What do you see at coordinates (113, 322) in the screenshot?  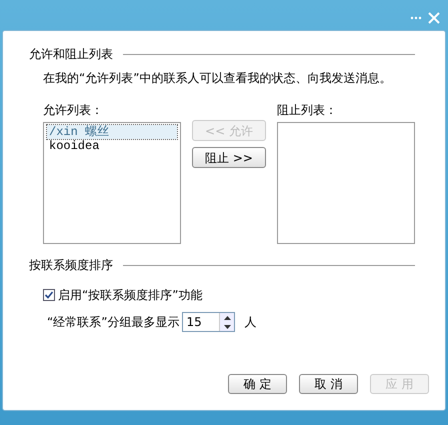 I see `limit-label: “经常联系”分组最多显示` at bounding box center [113, 322].